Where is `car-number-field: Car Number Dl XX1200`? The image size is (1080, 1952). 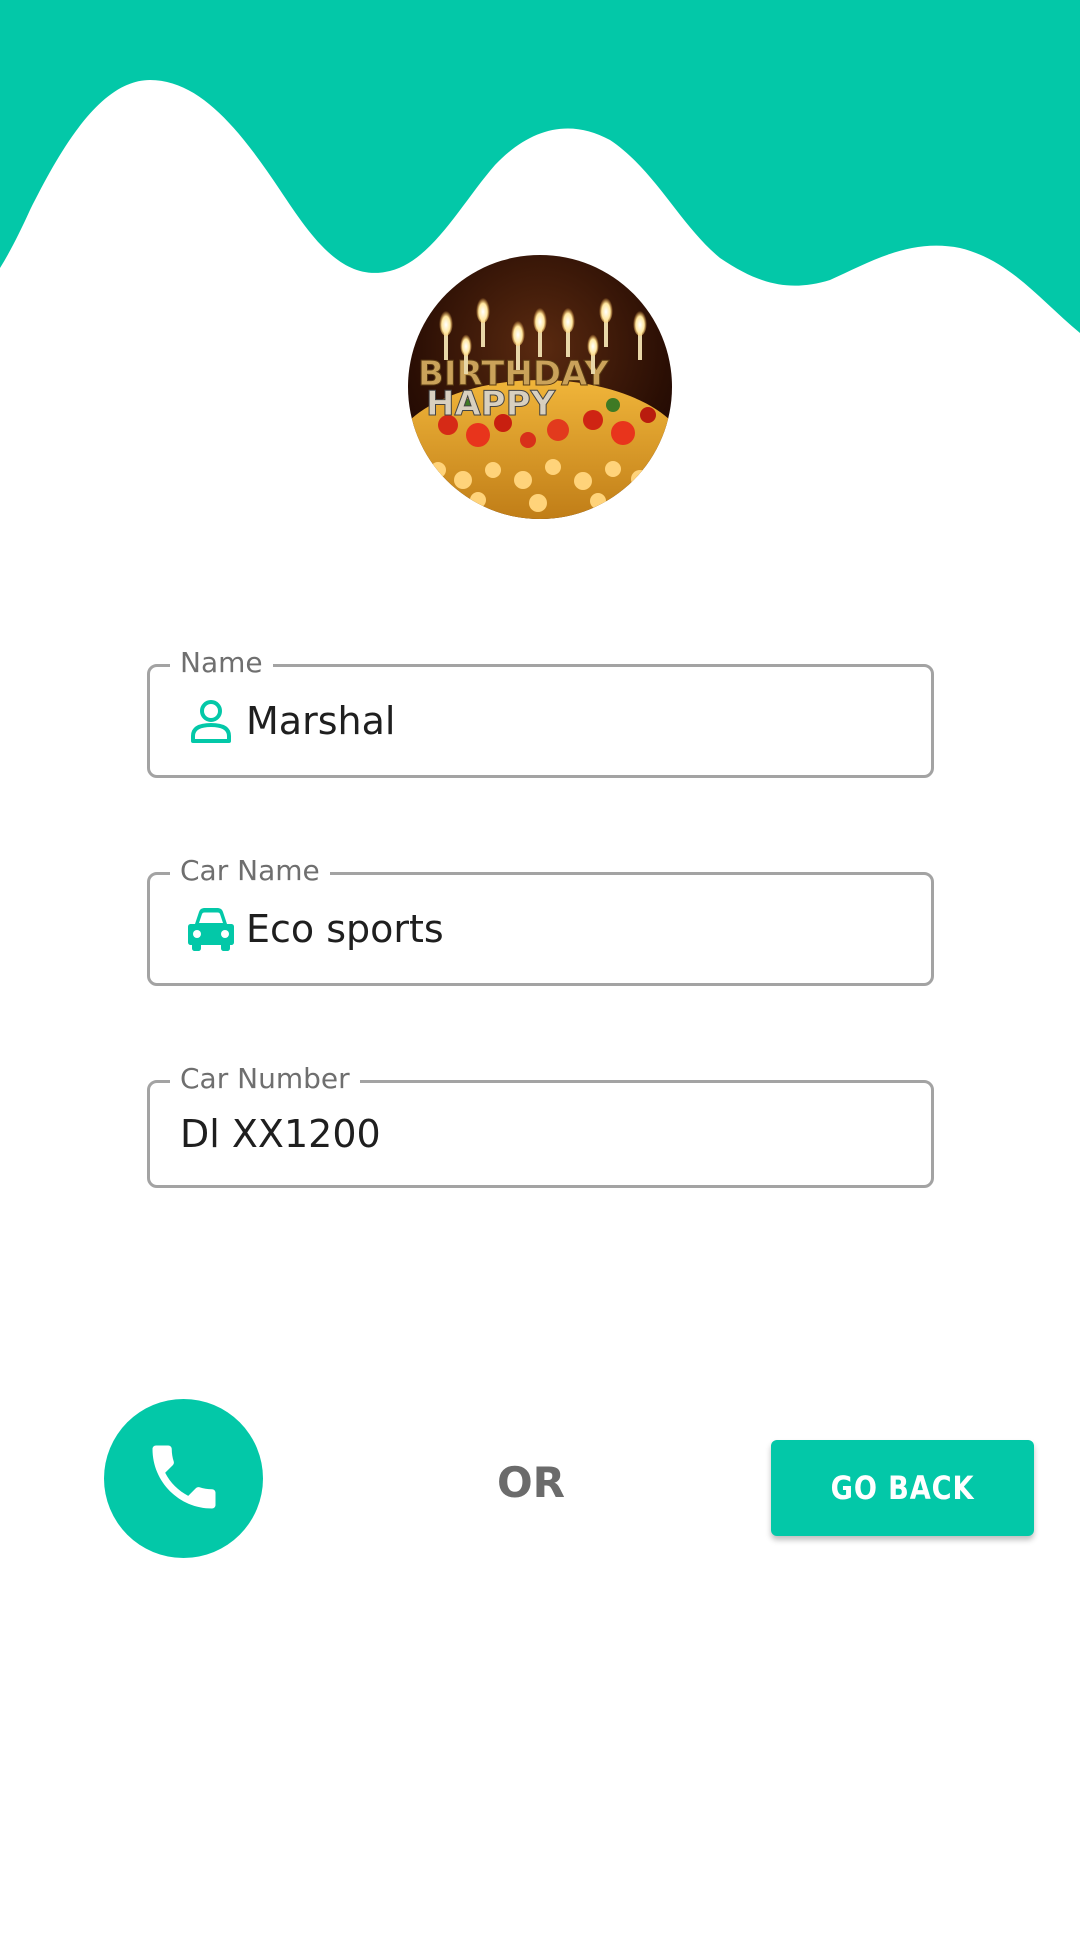
car-number-field: Car Number Dl XX1200 is located at coordinates (540, 1123).